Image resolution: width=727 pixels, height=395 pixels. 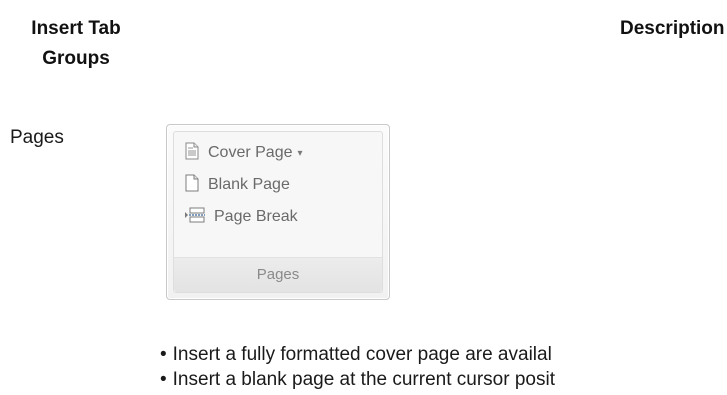 What do you see at coordinates (37, 137) in the screenshot?
I see `row-label-pages: Pages` at bounding box center [37, 137].